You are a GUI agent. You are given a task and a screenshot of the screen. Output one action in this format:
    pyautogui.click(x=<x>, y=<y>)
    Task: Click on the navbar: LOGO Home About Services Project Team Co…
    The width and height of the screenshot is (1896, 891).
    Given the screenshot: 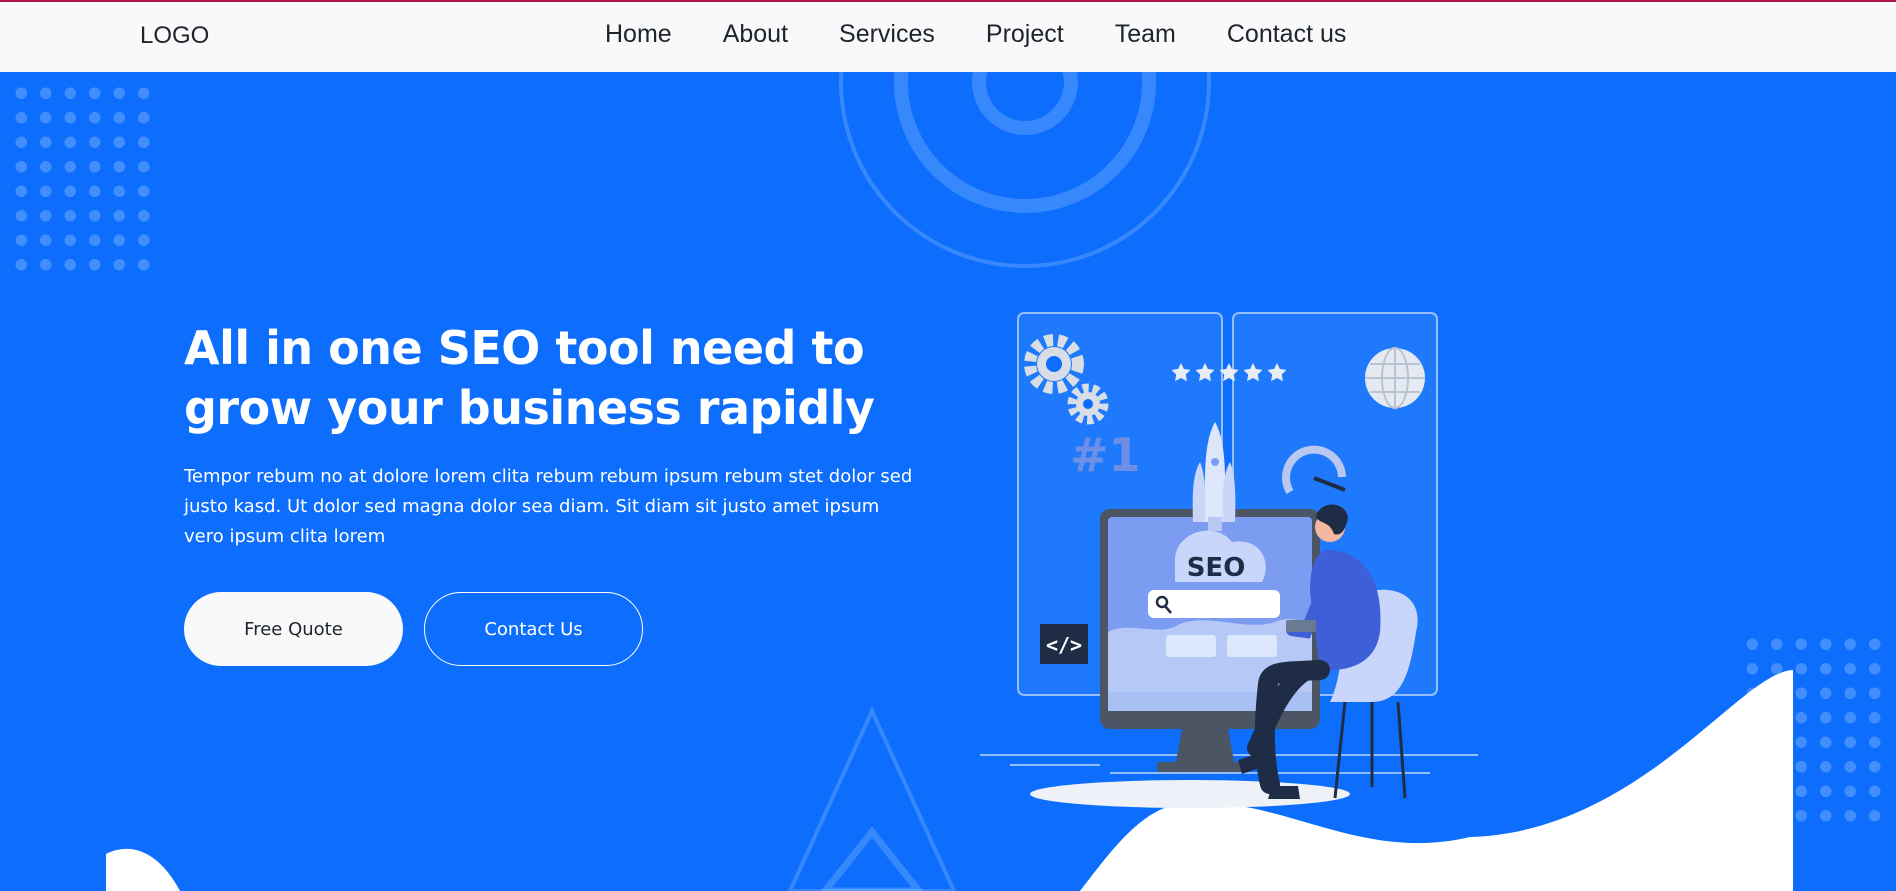 What is the action you would take?
    pyautogui.click(x=948, y=37)
    